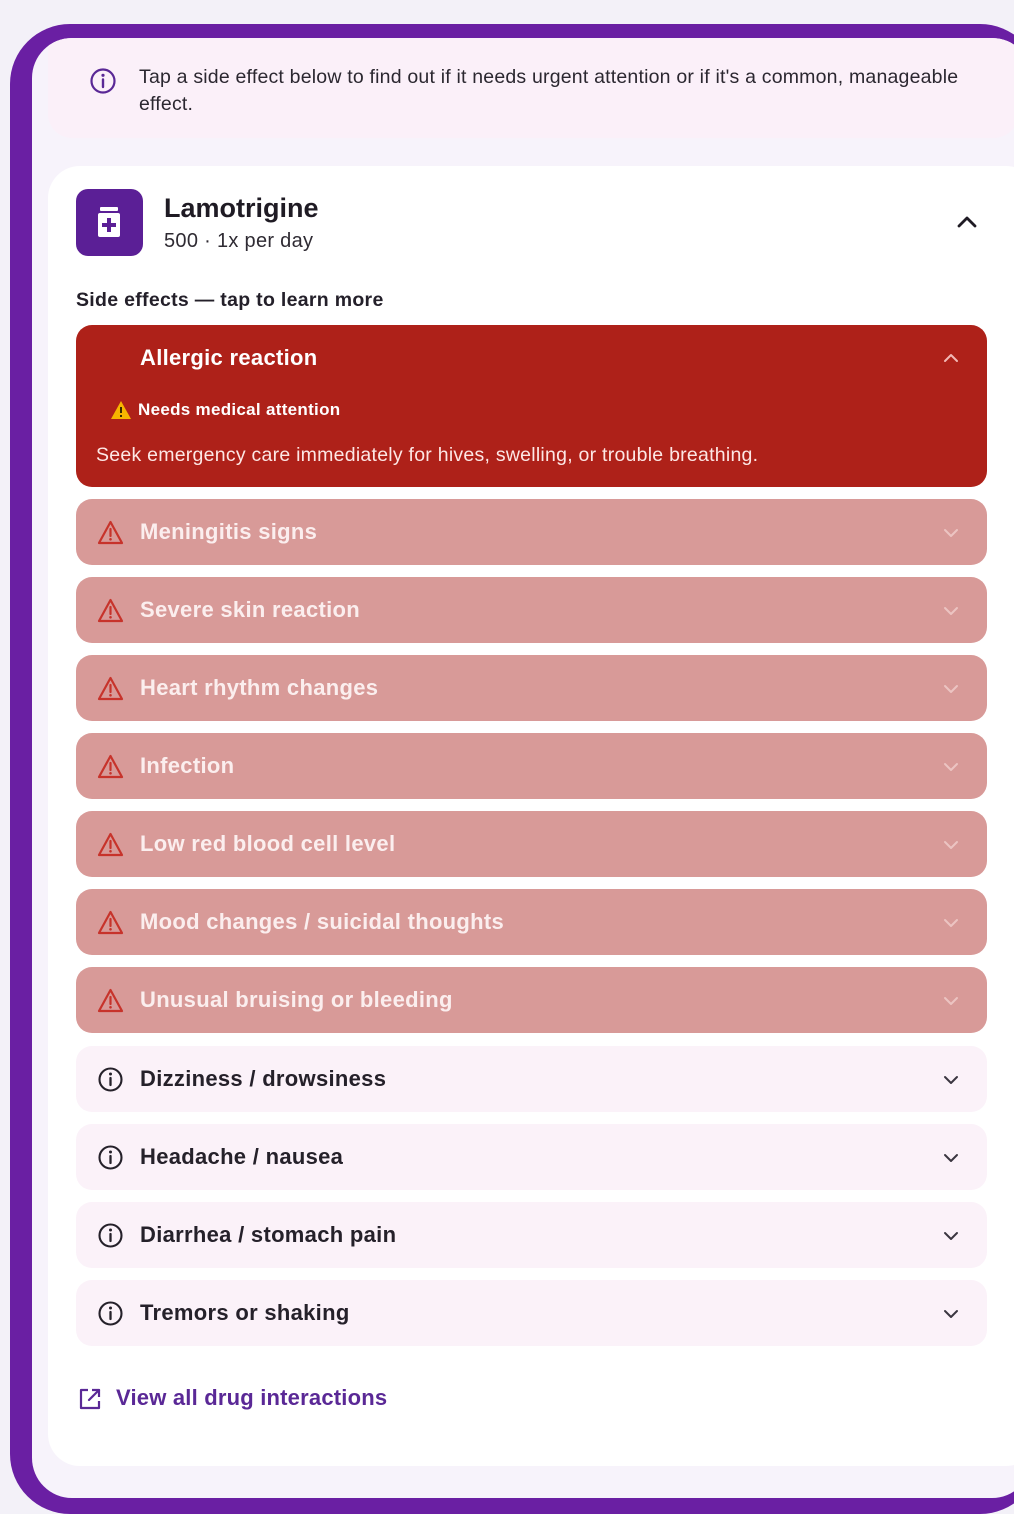  What do you see at coordinates (531, 1313) in the screenshot?
I see `side-effect-row: Tremors or shaking` at bounding box center [531, 1313].